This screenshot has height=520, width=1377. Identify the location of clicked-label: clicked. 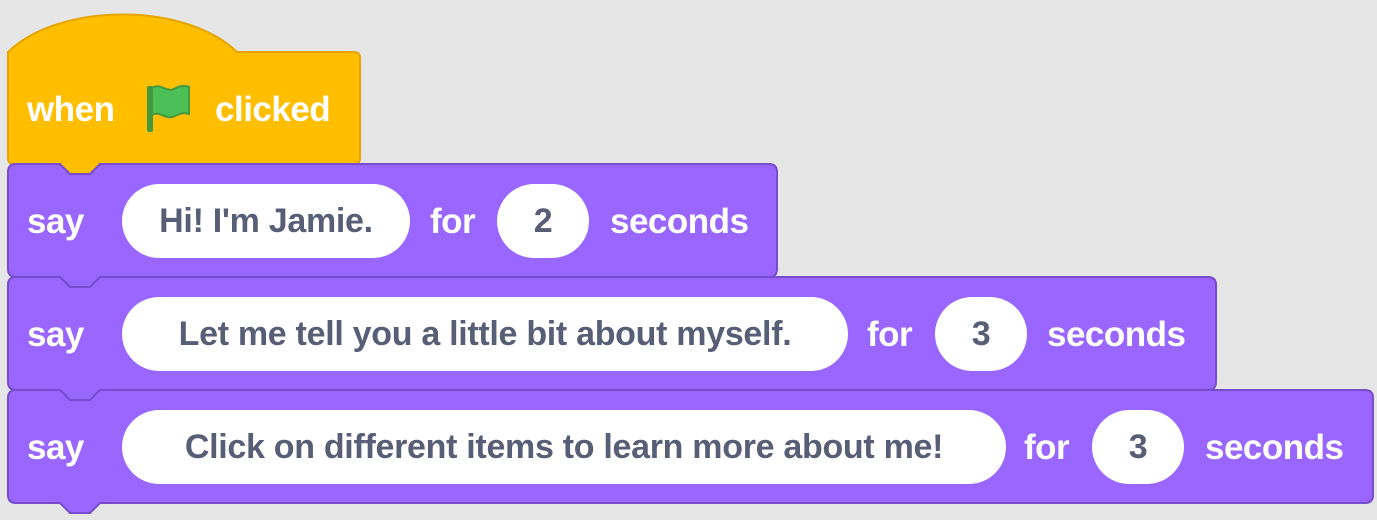
(273, 109).